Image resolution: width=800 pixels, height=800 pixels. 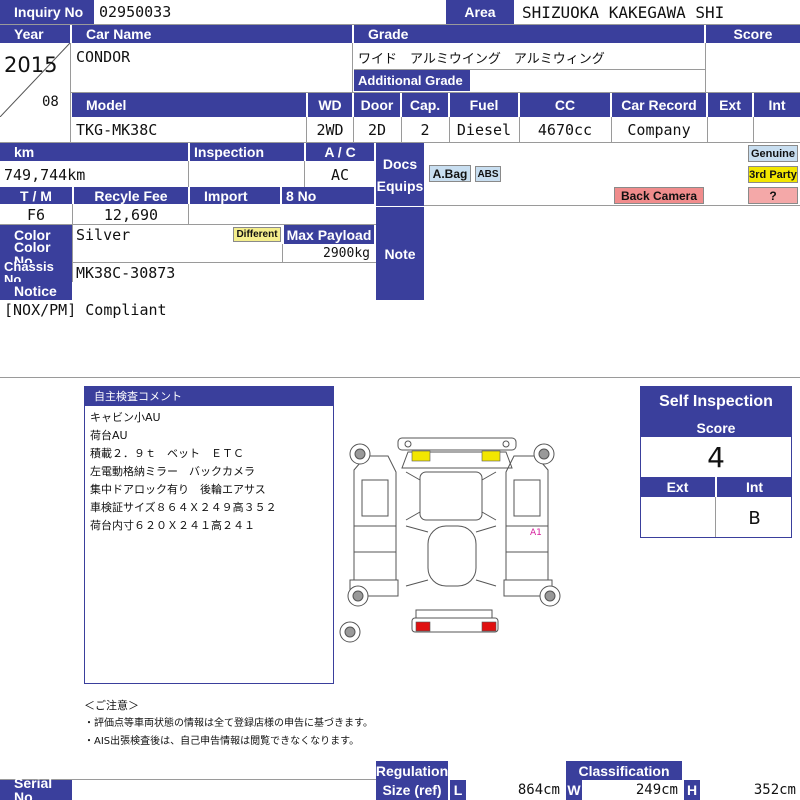 I want to click on regulation-label: Regulation, so click(x=412, y=770).